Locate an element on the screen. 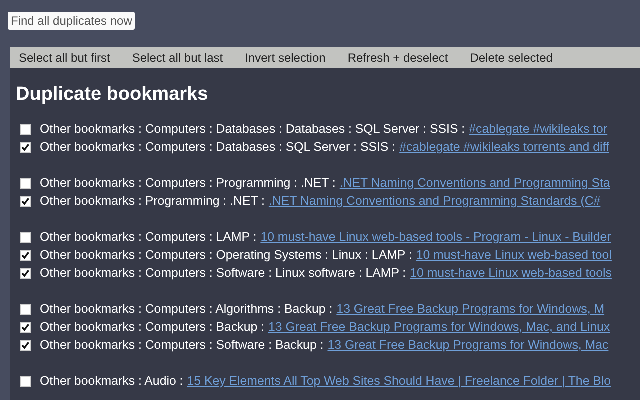 Image resolution: width=640 pixels, height=400 pixels. bookmark-link: 13 Great Free Backup Programs for Windows, Mac is located at coordinates (468, 345).